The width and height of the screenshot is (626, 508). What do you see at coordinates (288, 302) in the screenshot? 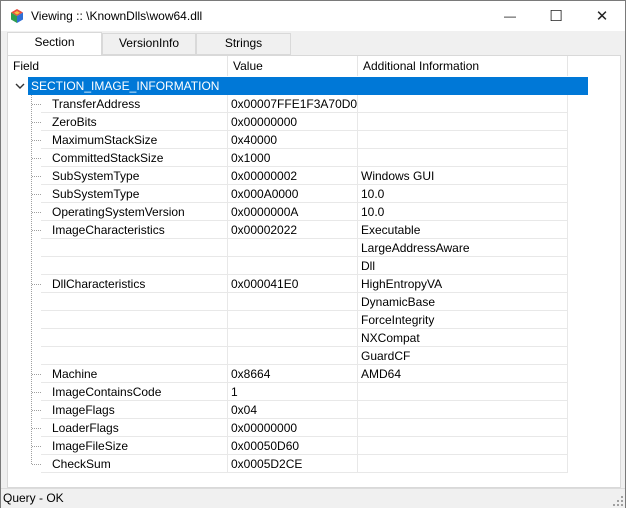
I see `table-row: DynamicBase` at bounding box center [288, 302].